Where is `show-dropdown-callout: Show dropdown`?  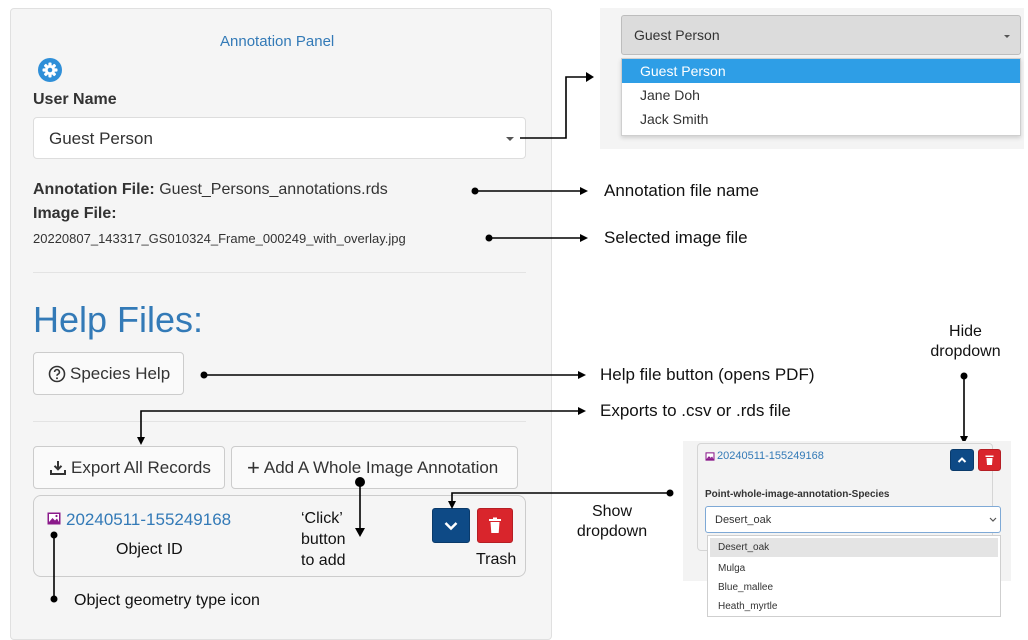 show-dropdown-callout: Show dropdown is located at coordinates (612, 522).